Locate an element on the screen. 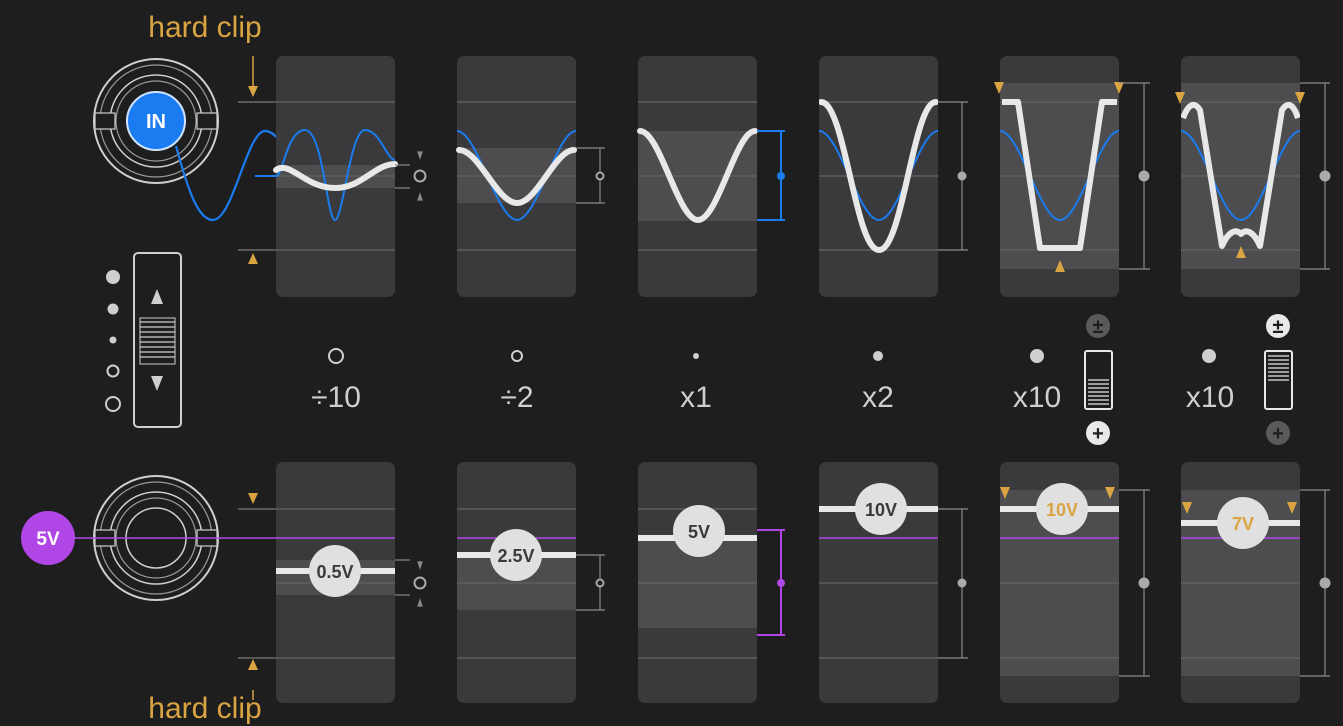 The image size is (1343, 726). bipolar-icon-2: ± is located at coordinates (1278, 327).